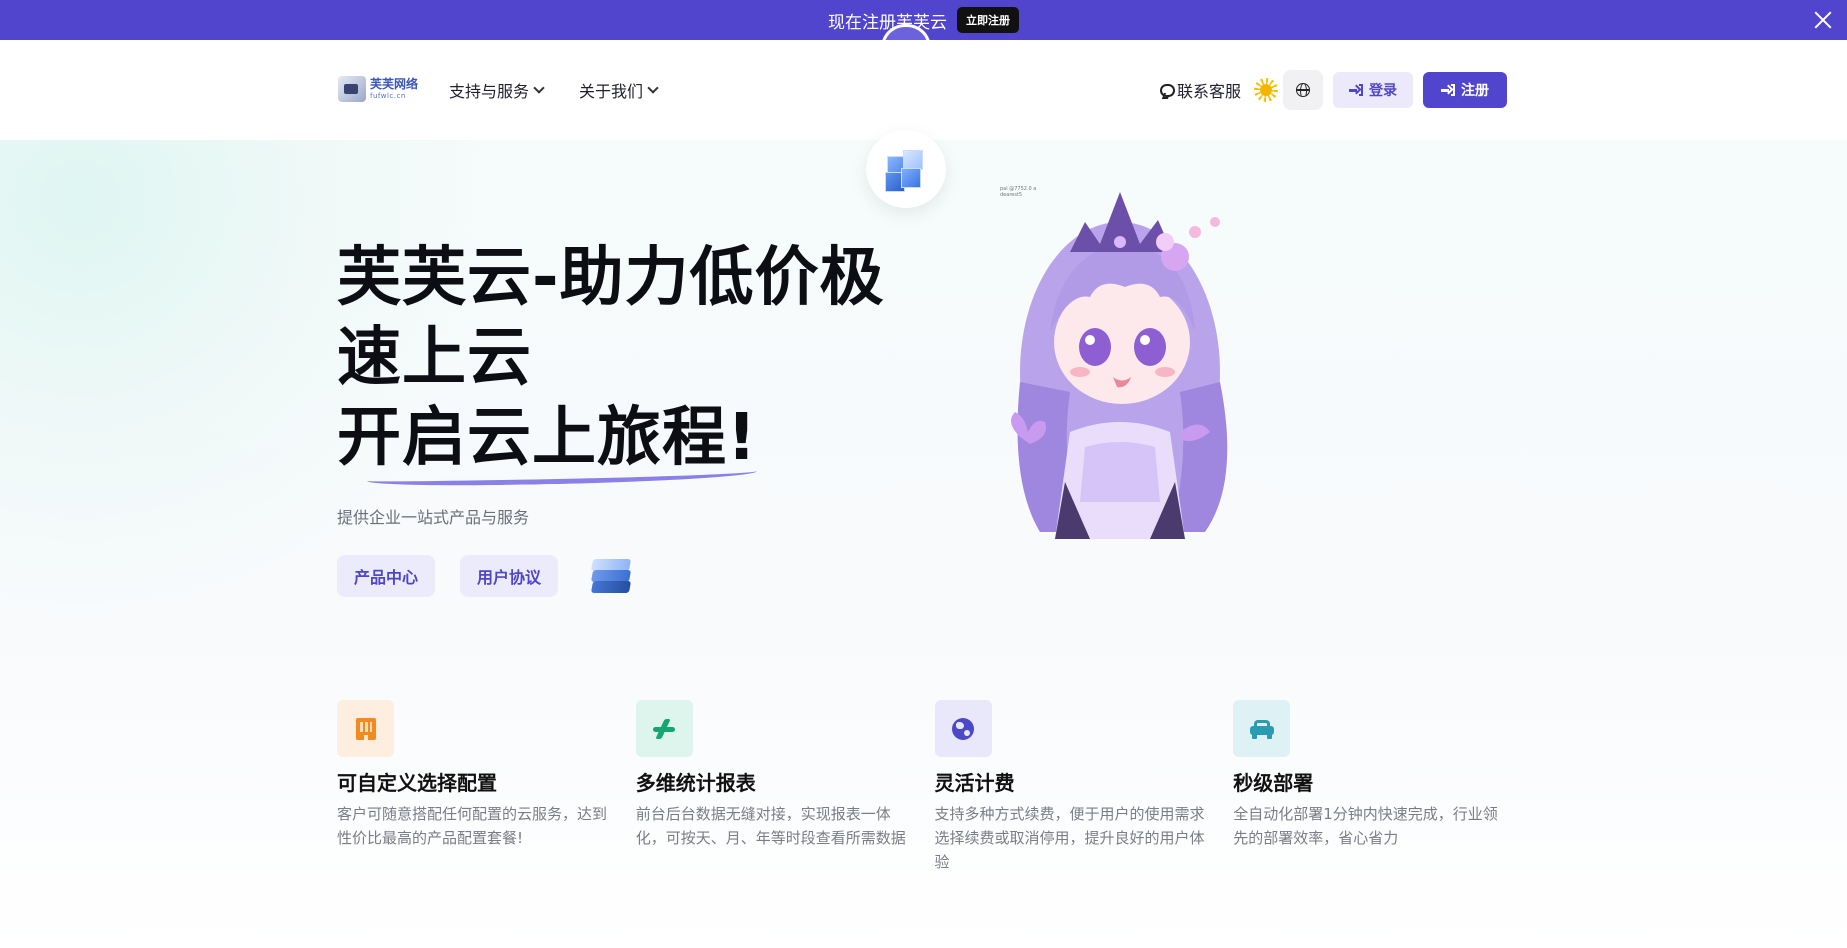 Image resolution: width=1847 pixels, height=948 pixels. I want to click on floating-cube-badge, so click(906, 169).